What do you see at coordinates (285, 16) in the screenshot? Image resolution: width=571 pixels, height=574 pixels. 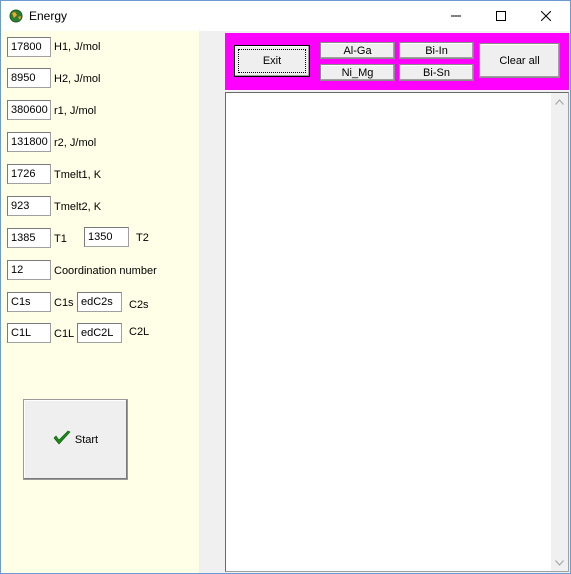 I see `title-bar: Energy` at bounding box center [285, 16].